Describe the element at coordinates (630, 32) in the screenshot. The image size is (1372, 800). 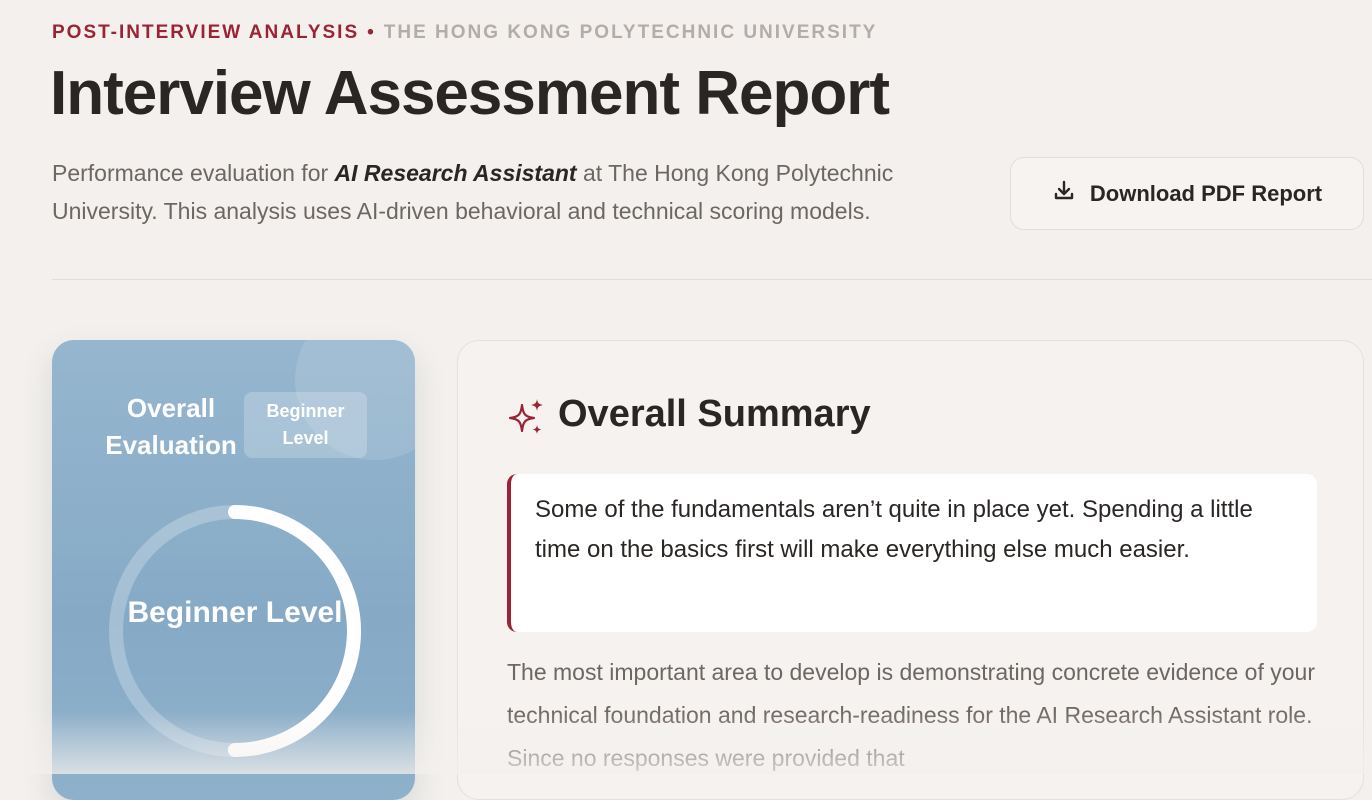
I see `eyebrow-secondary: THE HONG KONG POLYTECHNIC UNIVERSITY` at that location.